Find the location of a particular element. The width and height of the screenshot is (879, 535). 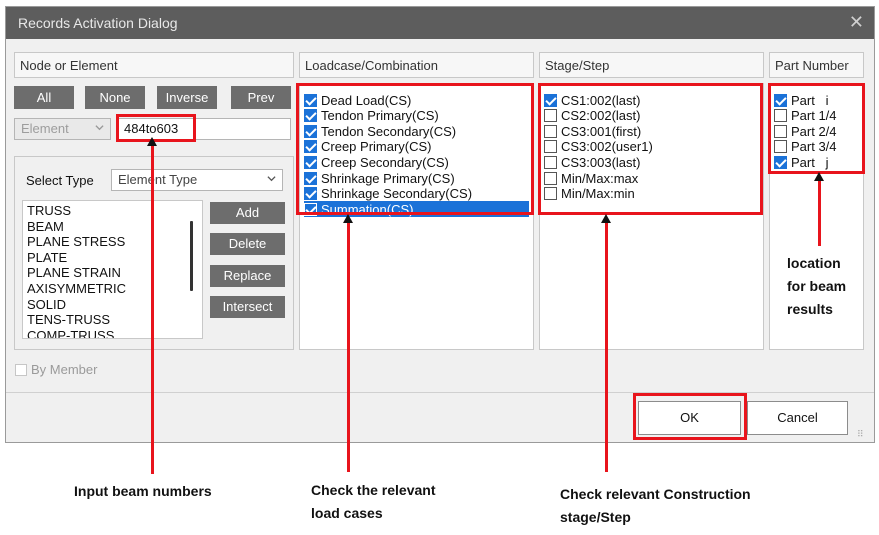

element-type-item: AXISYMMETRIC is located at coordinates (114, 289).